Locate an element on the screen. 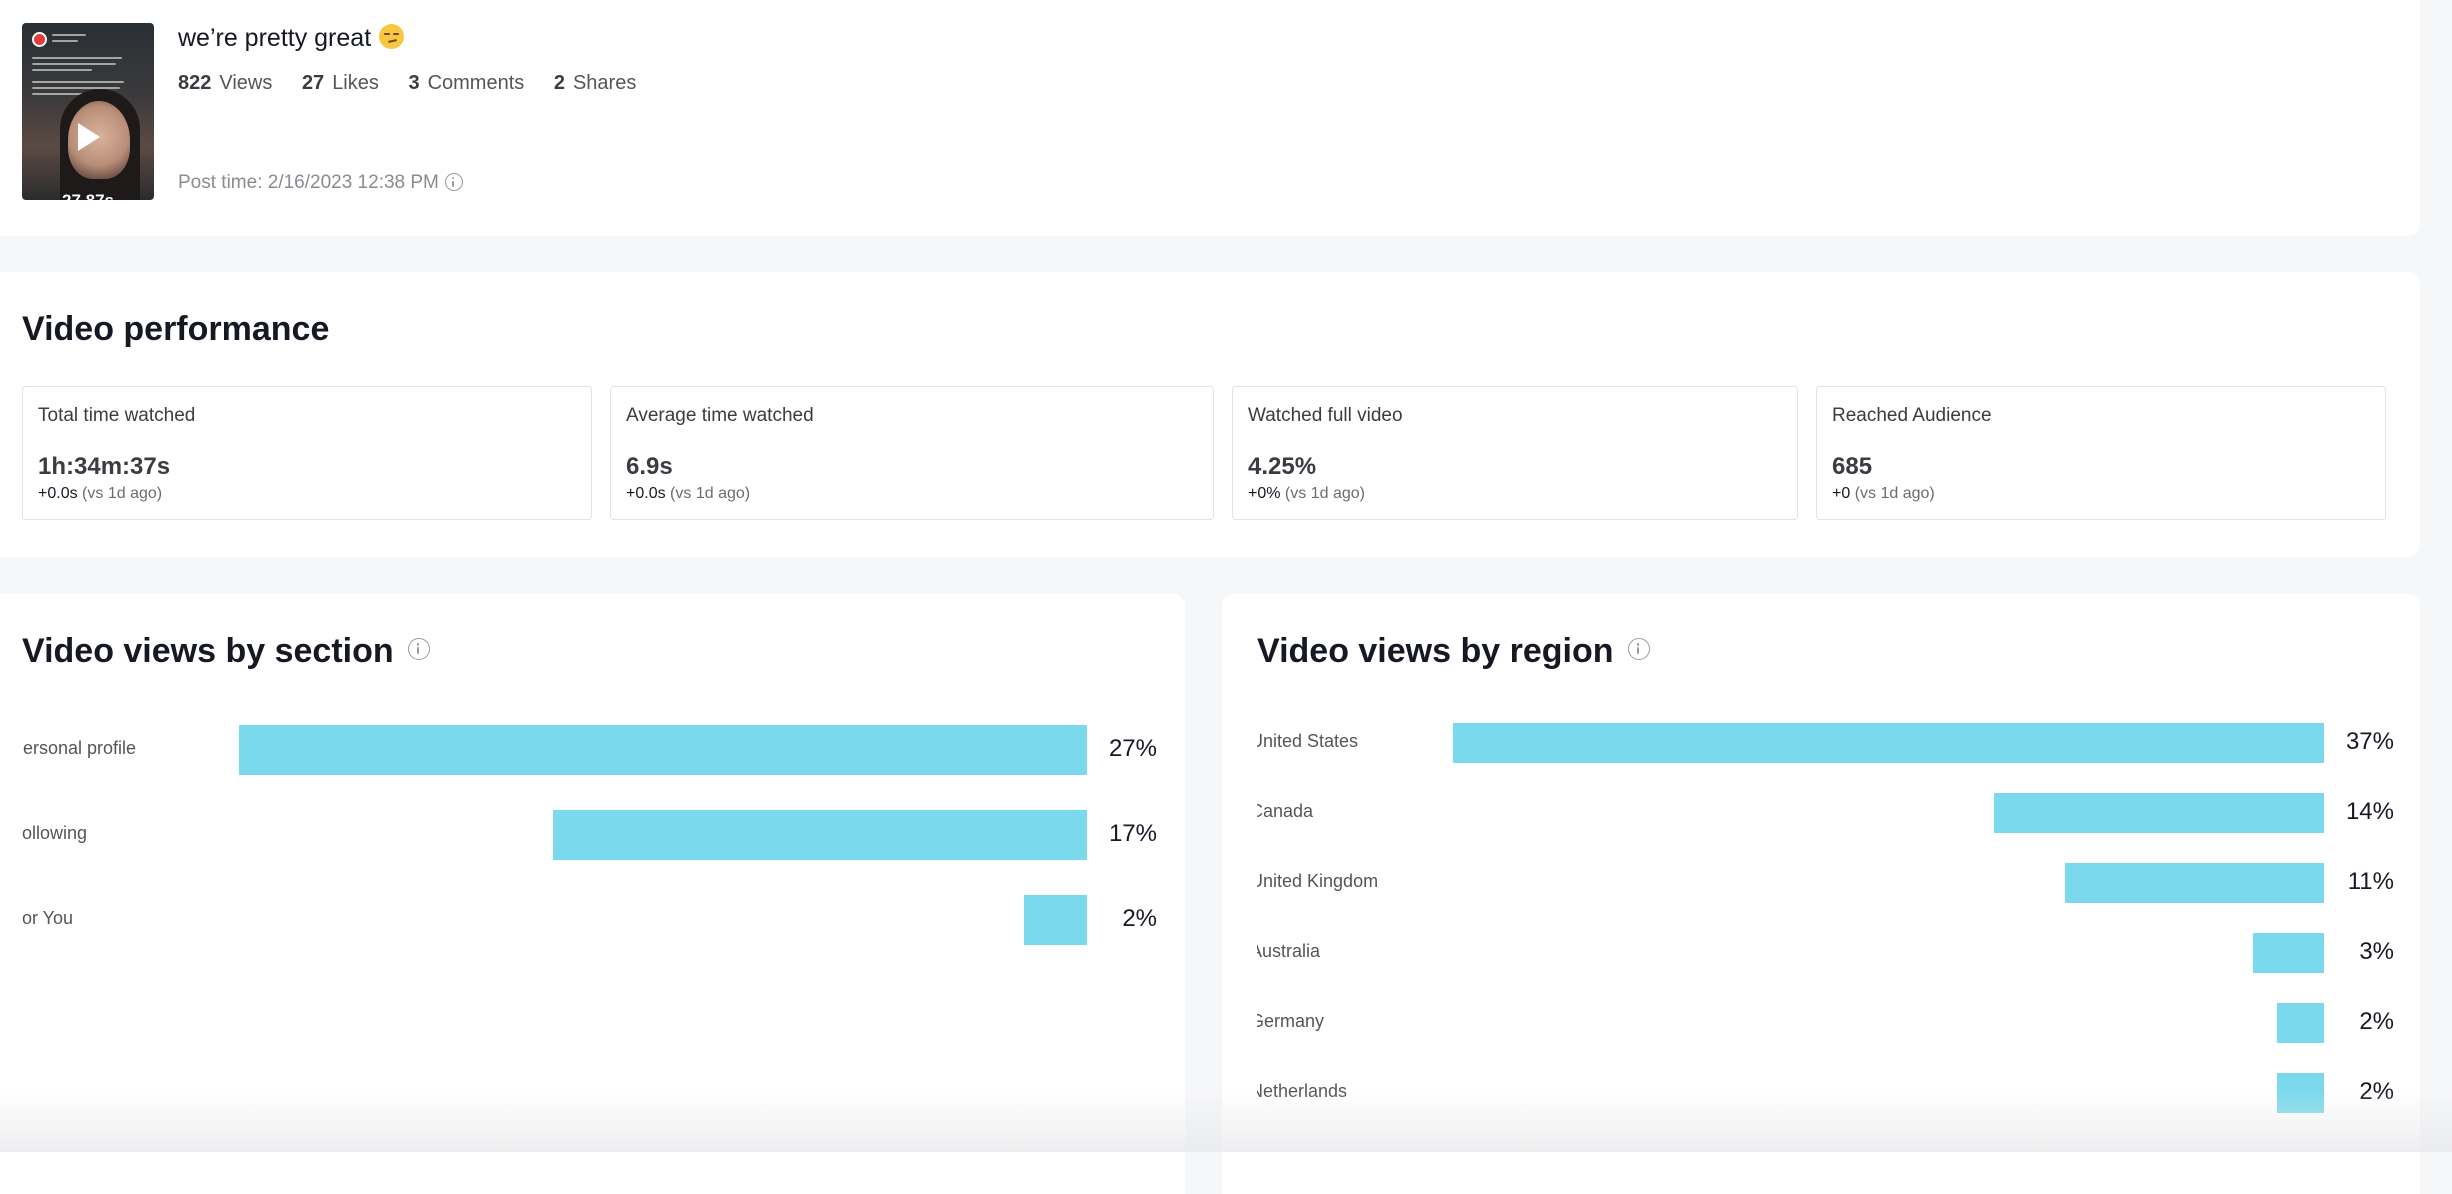 This screenshot has height=1194, width=2452. metric-label: Reached Audience is located at coordinates (1912, 415).